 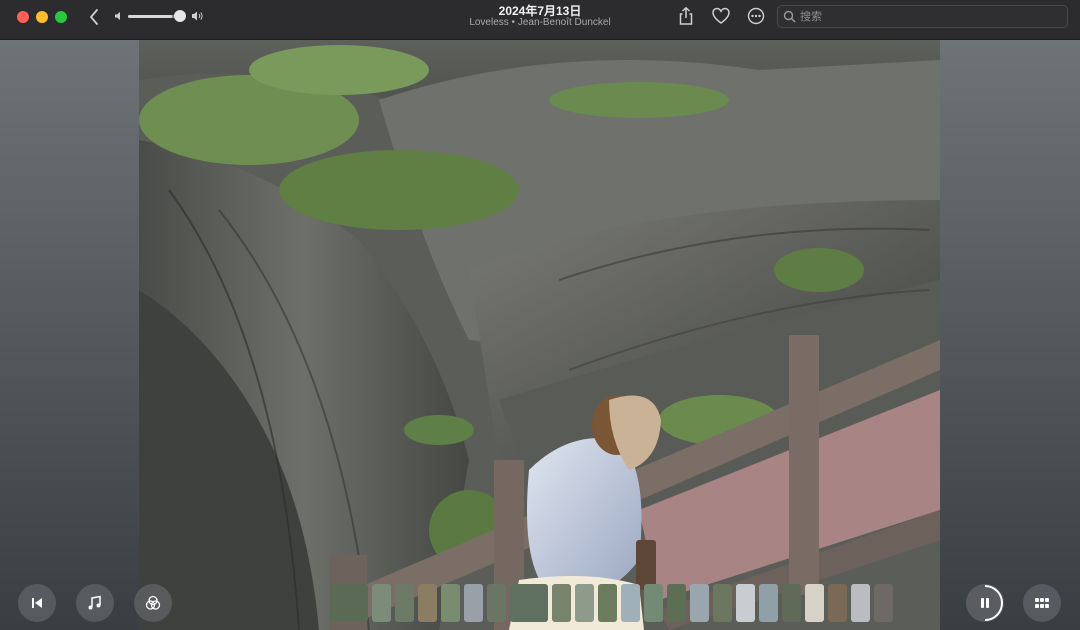 I want to click on search-icon, so click(x=789, y=16).